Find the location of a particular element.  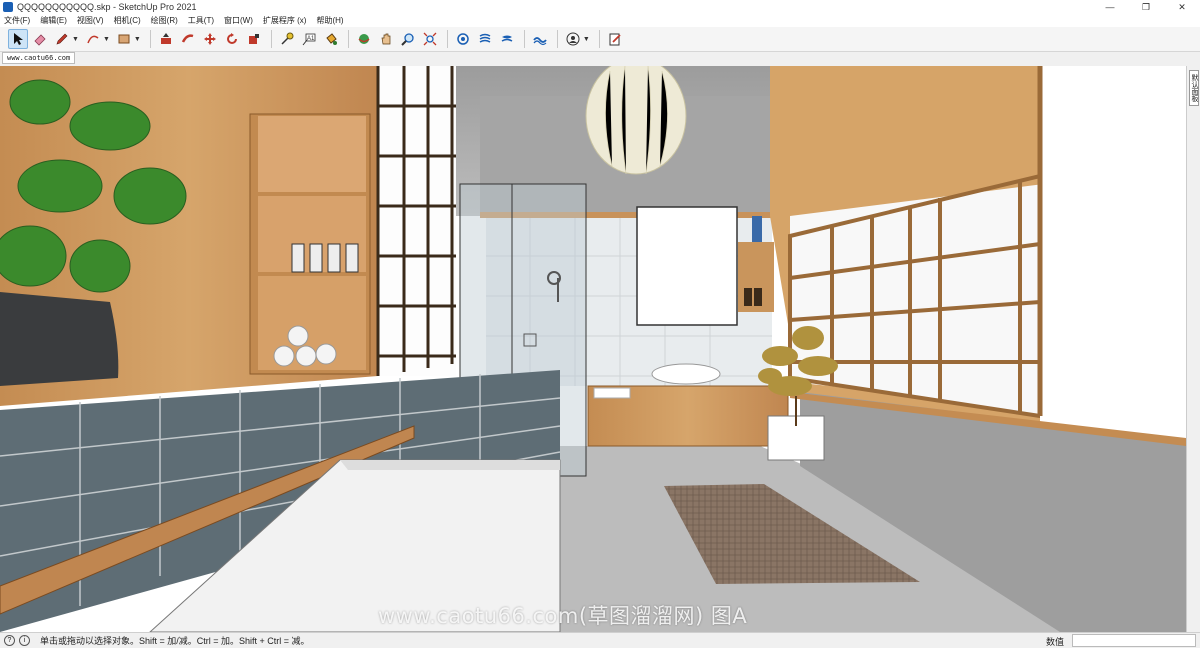

sandbox-icon is located at coordinates (540, 41).